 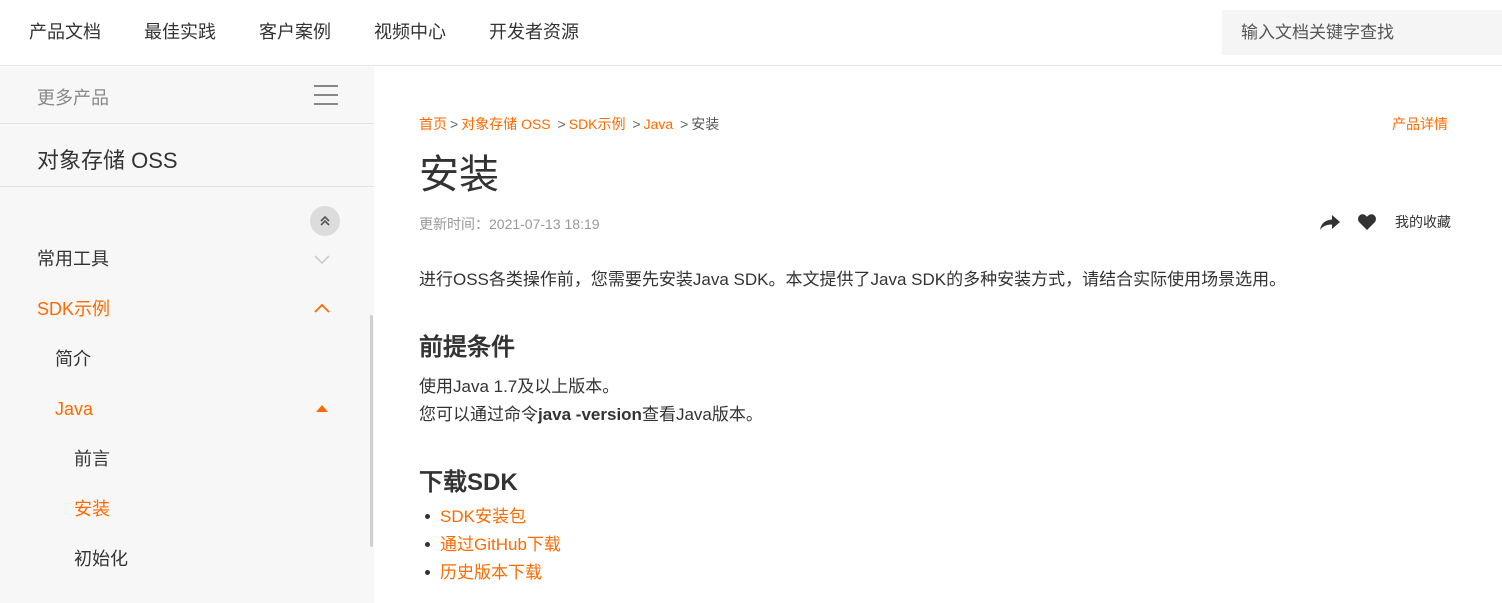 What do you see at coordinates (180, 309) in the screenshot?
I see `sidebar-item-sdk-examples: SDK示例` at bounding box center [180, 309].